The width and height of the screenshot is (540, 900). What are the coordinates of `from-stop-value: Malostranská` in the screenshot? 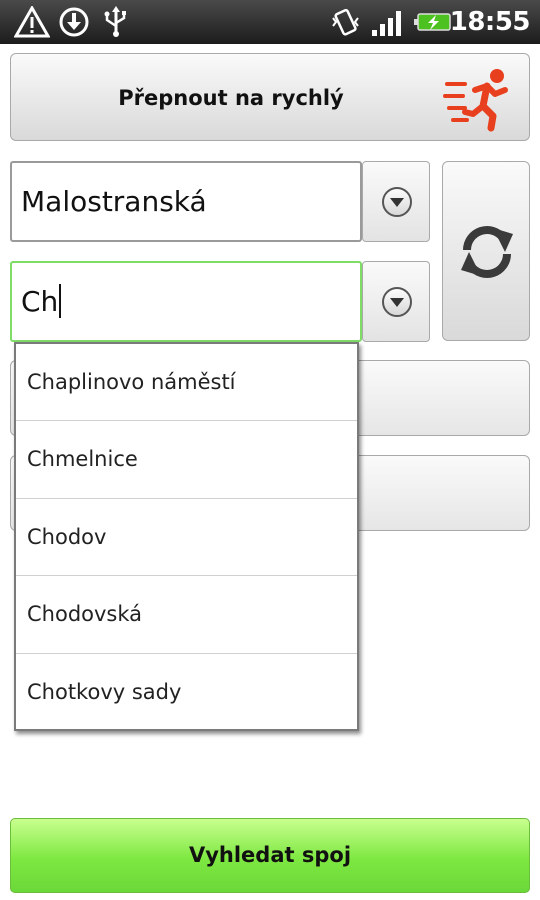 It's located at (114, 201).